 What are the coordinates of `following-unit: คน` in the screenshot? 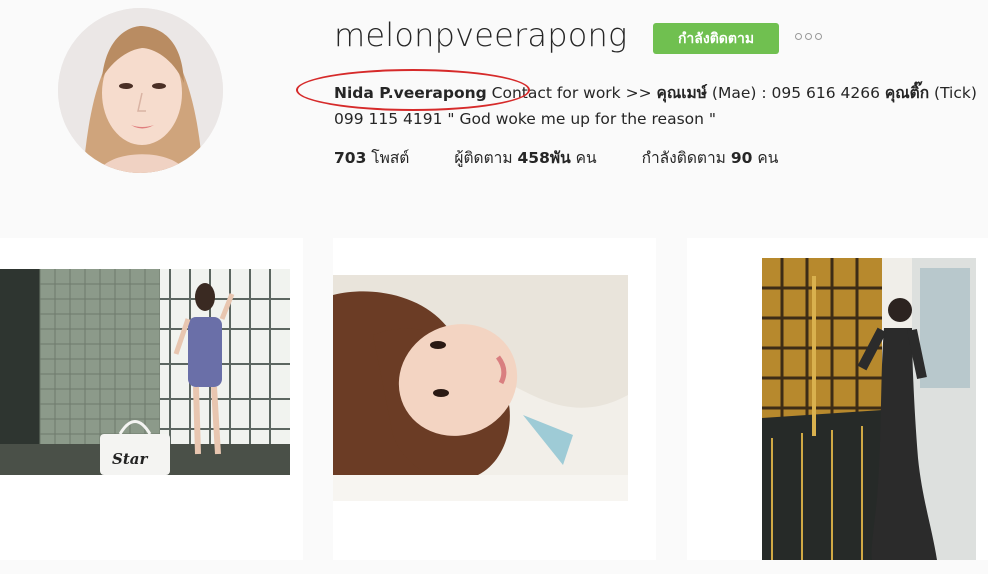 It's located at (768, 158).